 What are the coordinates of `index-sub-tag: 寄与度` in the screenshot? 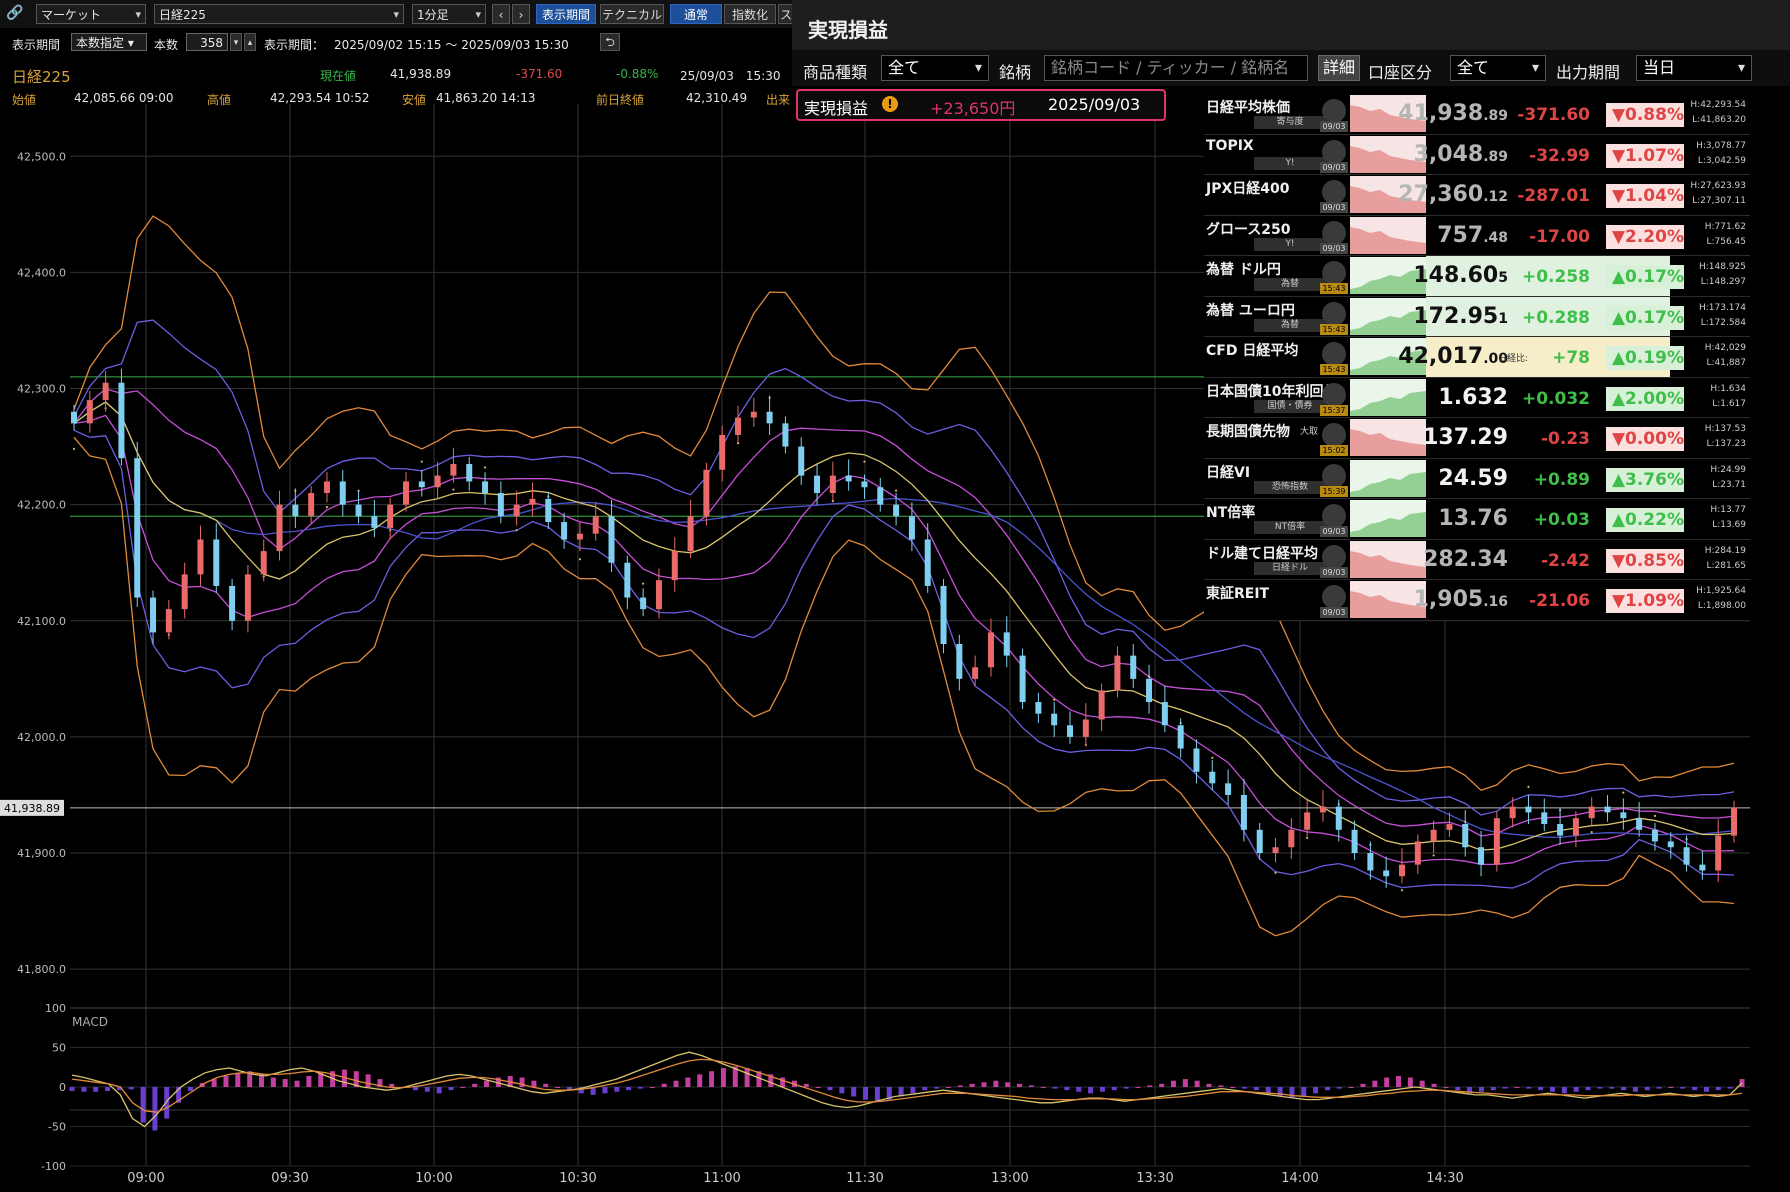 It's located at (1290, 122).